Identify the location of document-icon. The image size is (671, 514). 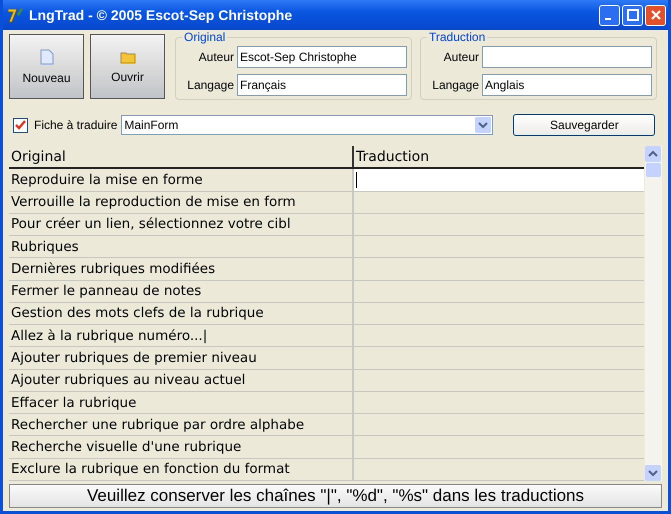
(47, 56).